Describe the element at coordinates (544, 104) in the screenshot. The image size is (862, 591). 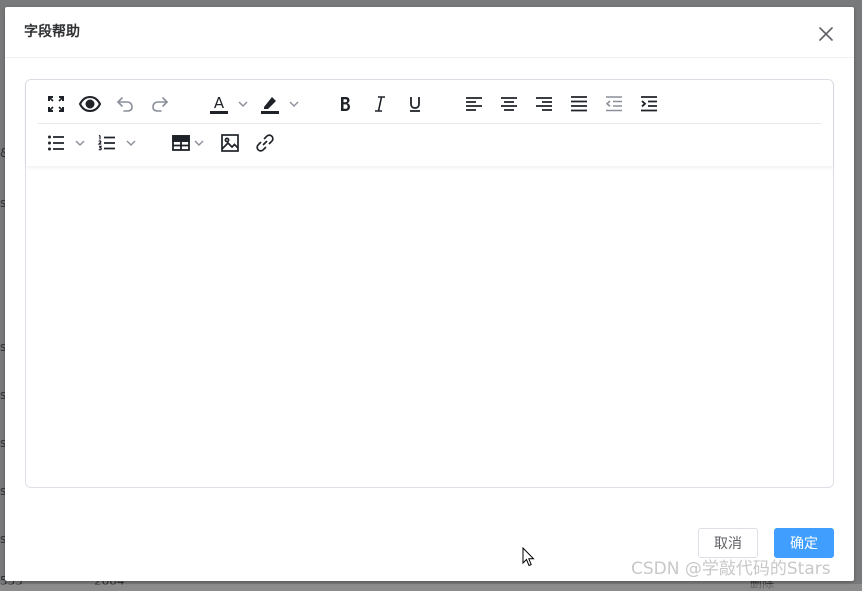
I see `align-right-icon` at that location.